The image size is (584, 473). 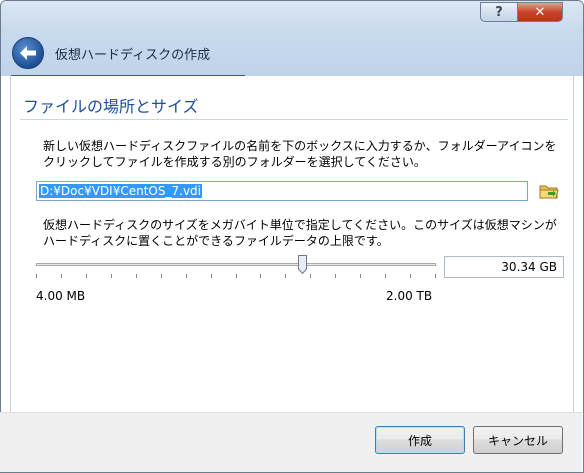 What do you see at coordinates (409, 296) in the screenshot?
I see `slider-max-label: 2.00 TB` at bounding box center [409, 296].